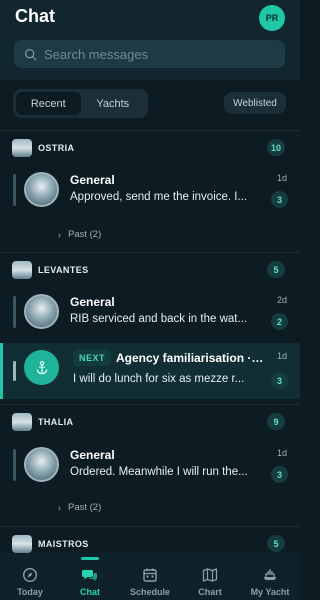  I want to click on search-bar, so click(149, 54).